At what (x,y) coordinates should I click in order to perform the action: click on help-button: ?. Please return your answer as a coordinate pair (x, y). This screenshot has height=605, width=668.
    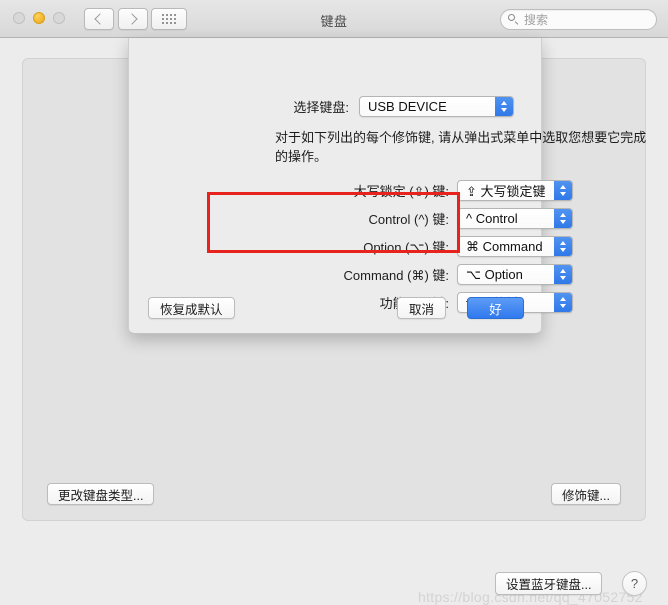
    Looking at the image, I should click on (634, 583).